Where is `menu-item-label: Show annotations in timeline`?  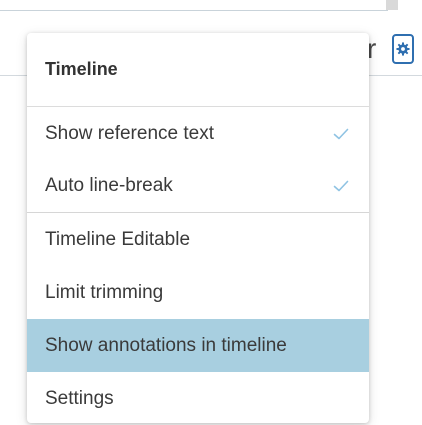
menu-item-label: Show annotations in timeline is located at coordinates (166, 345).